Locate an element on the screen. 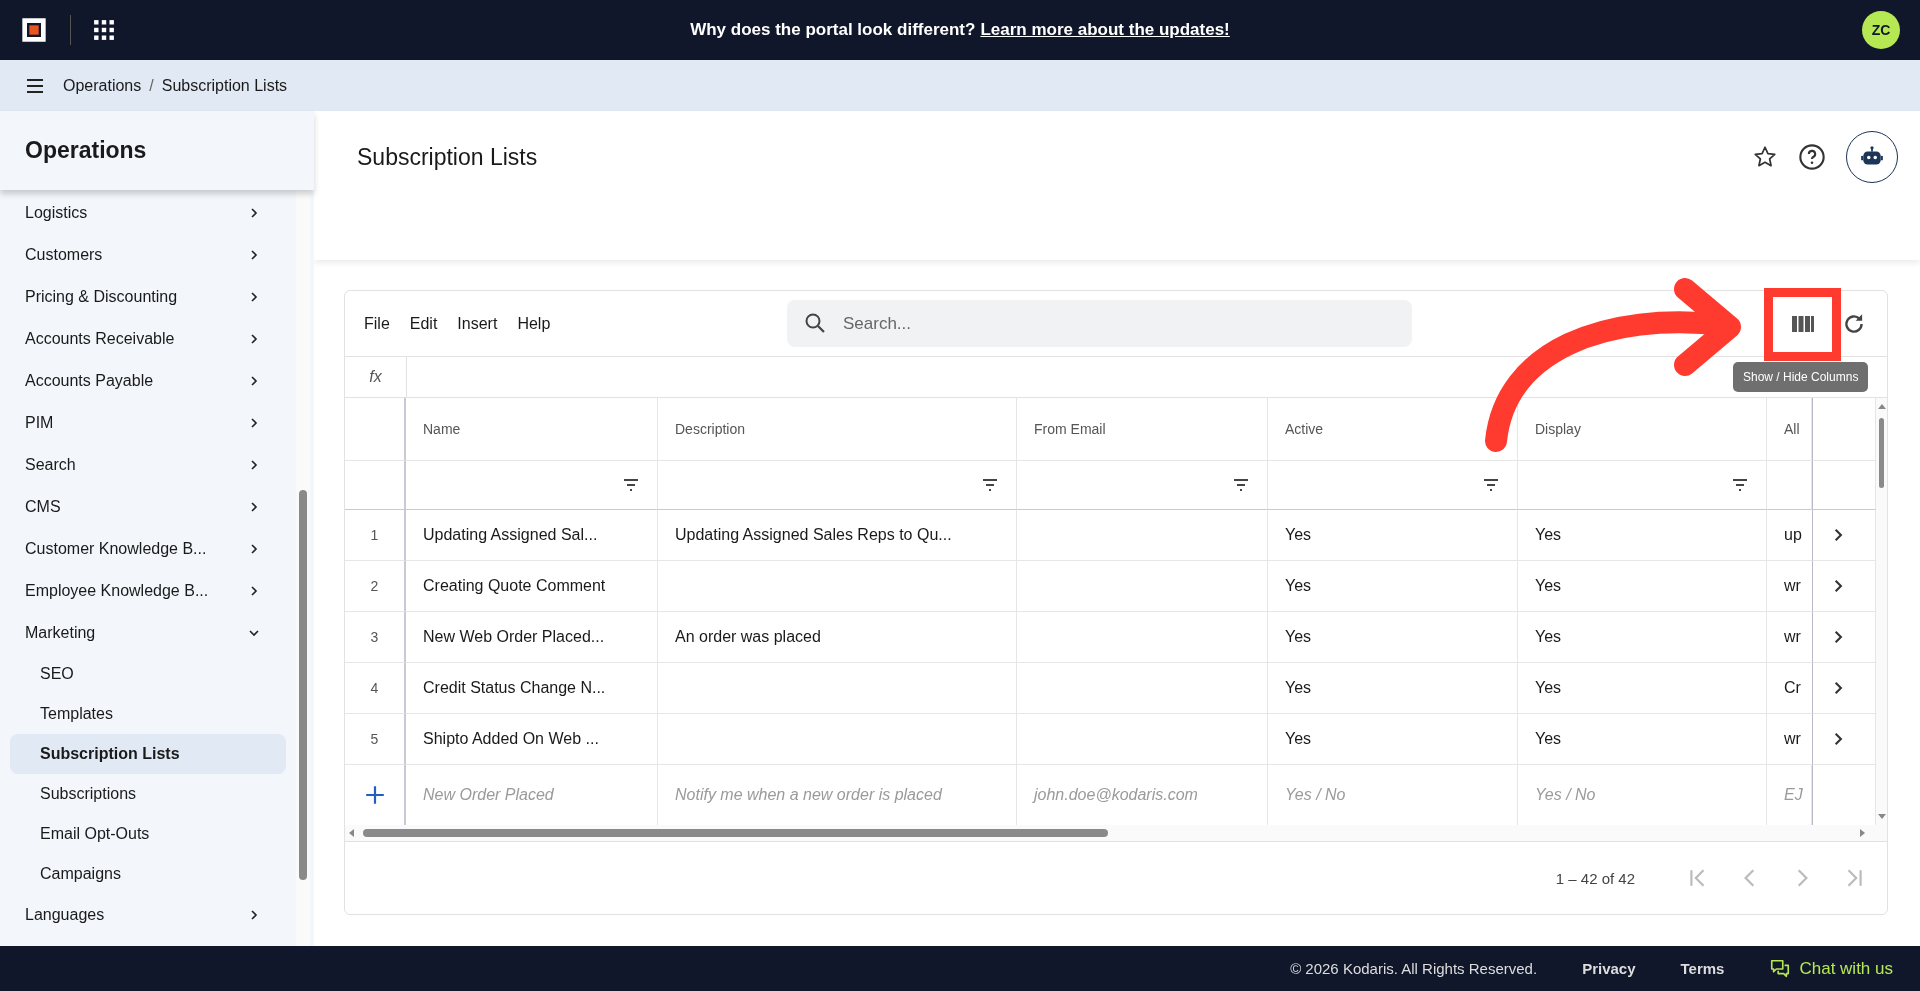 This screenshot has height=991, width=1920. table-cell: up is located at coordinates (1789, 535).